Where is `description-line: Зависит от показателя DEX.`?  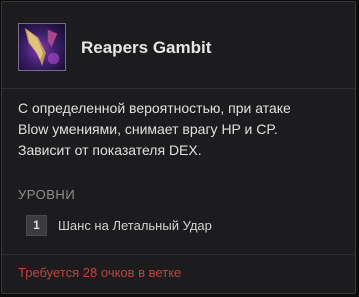 description-line: Зависит от показателя DEX. is located at coordinates (110, 150).